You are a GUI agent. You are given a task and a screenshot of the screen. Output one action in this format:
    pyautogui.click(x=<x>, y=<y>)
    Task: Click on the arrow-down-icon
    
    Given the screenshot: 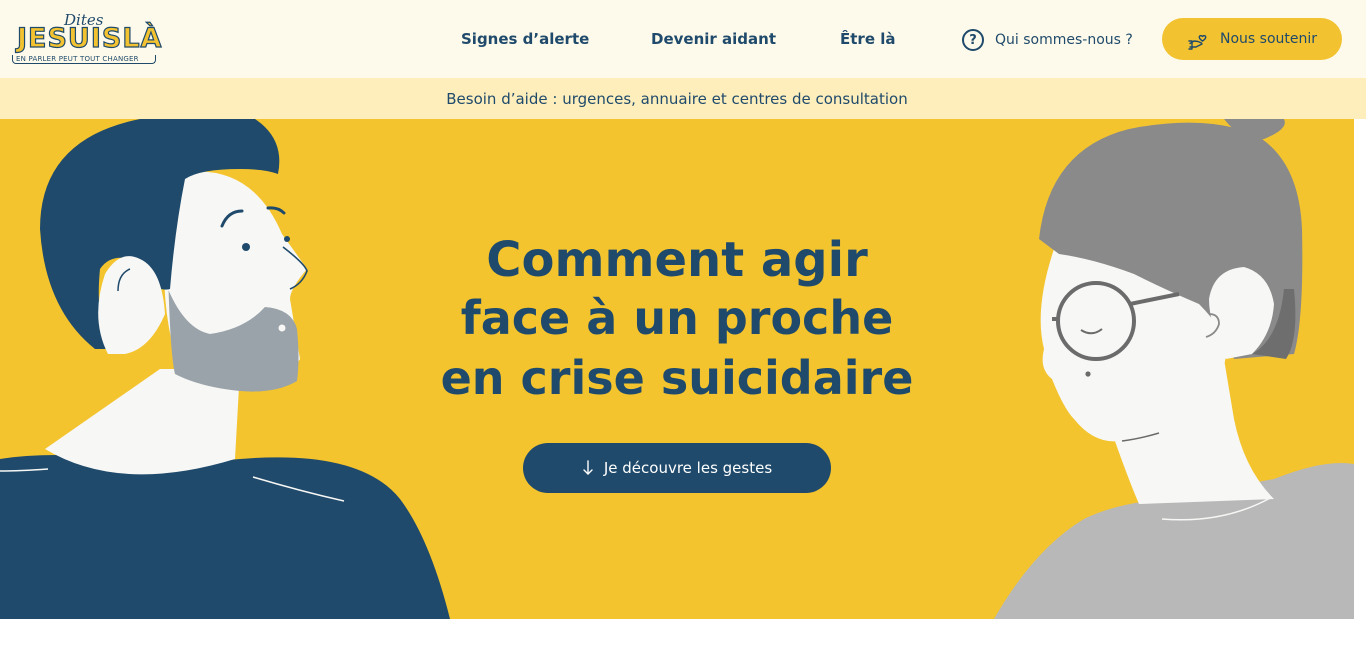 What is the action you would take?
    pyautogui.click(x=588, y=467)
    